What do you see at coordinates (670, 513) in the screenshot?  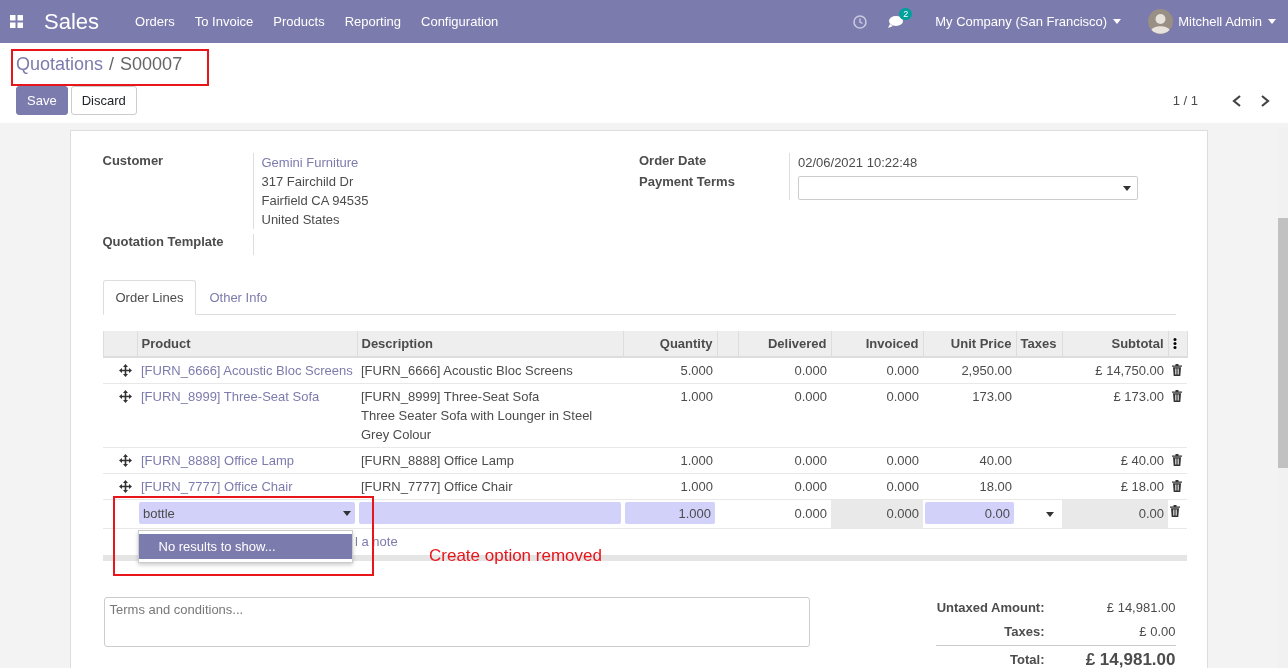 I see `quantity-input: 1.000` at bounding box center [670, 513].